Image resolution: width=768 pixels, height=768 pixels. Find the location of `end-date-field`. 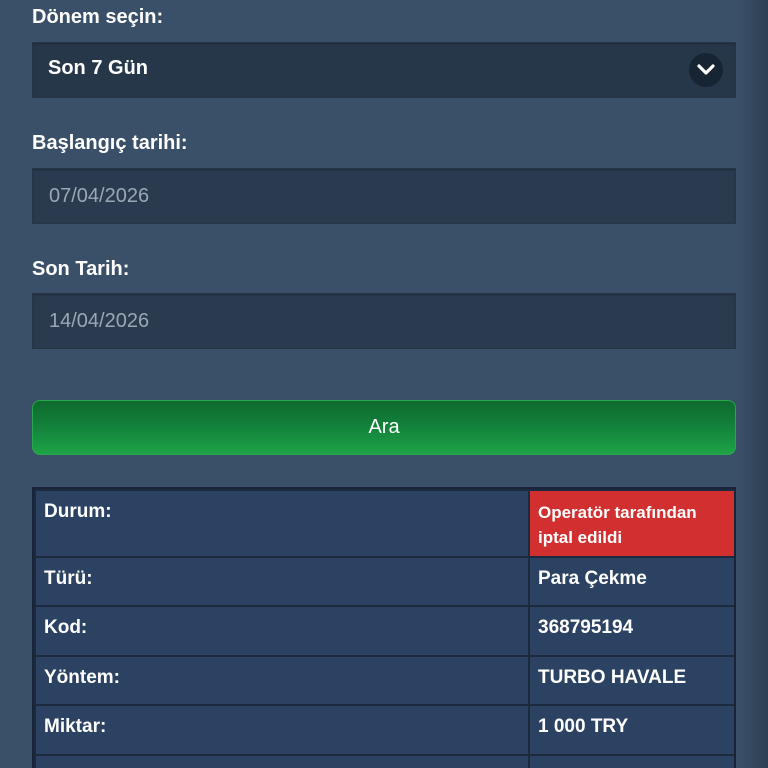

end-date-field is located at coordinates (384, 321).